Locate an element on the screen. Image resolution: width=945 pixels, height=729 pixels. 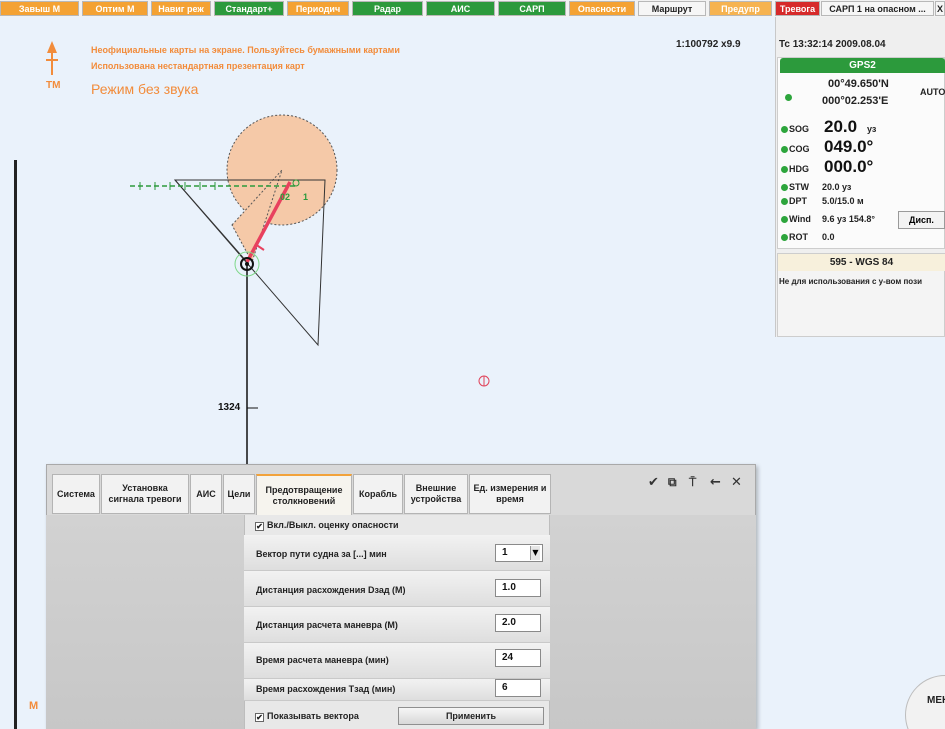
rot-value: 0.0 is located at coordinates (828, 237).